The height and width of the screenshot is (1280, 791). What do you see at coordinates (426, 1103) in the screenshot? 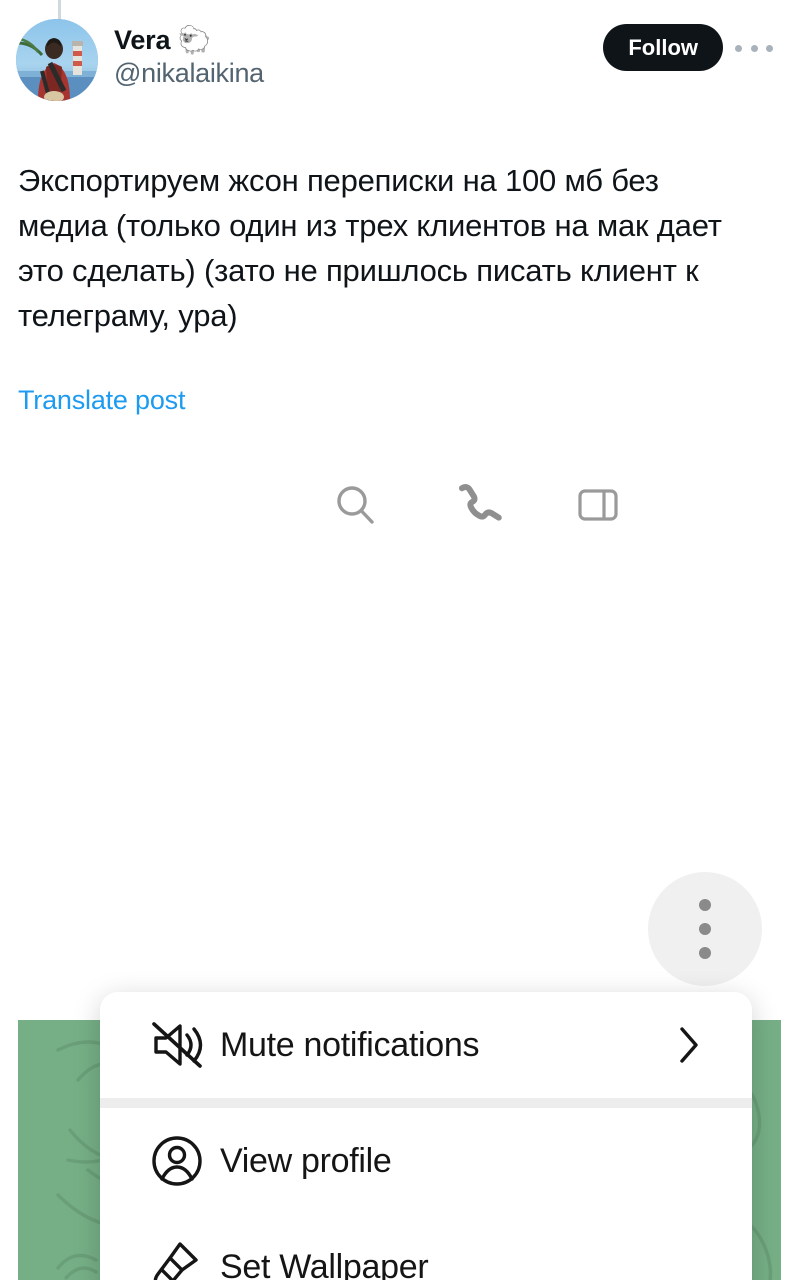
I see `menu-separator` at bounding box center [426, 1103].